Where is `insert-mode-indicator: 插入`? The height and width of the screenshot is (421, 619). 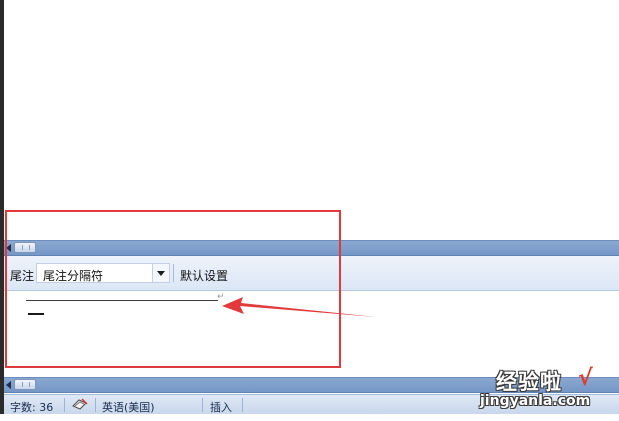
insert-mode-indicator: 插入 is located at coordinates (221, 407).